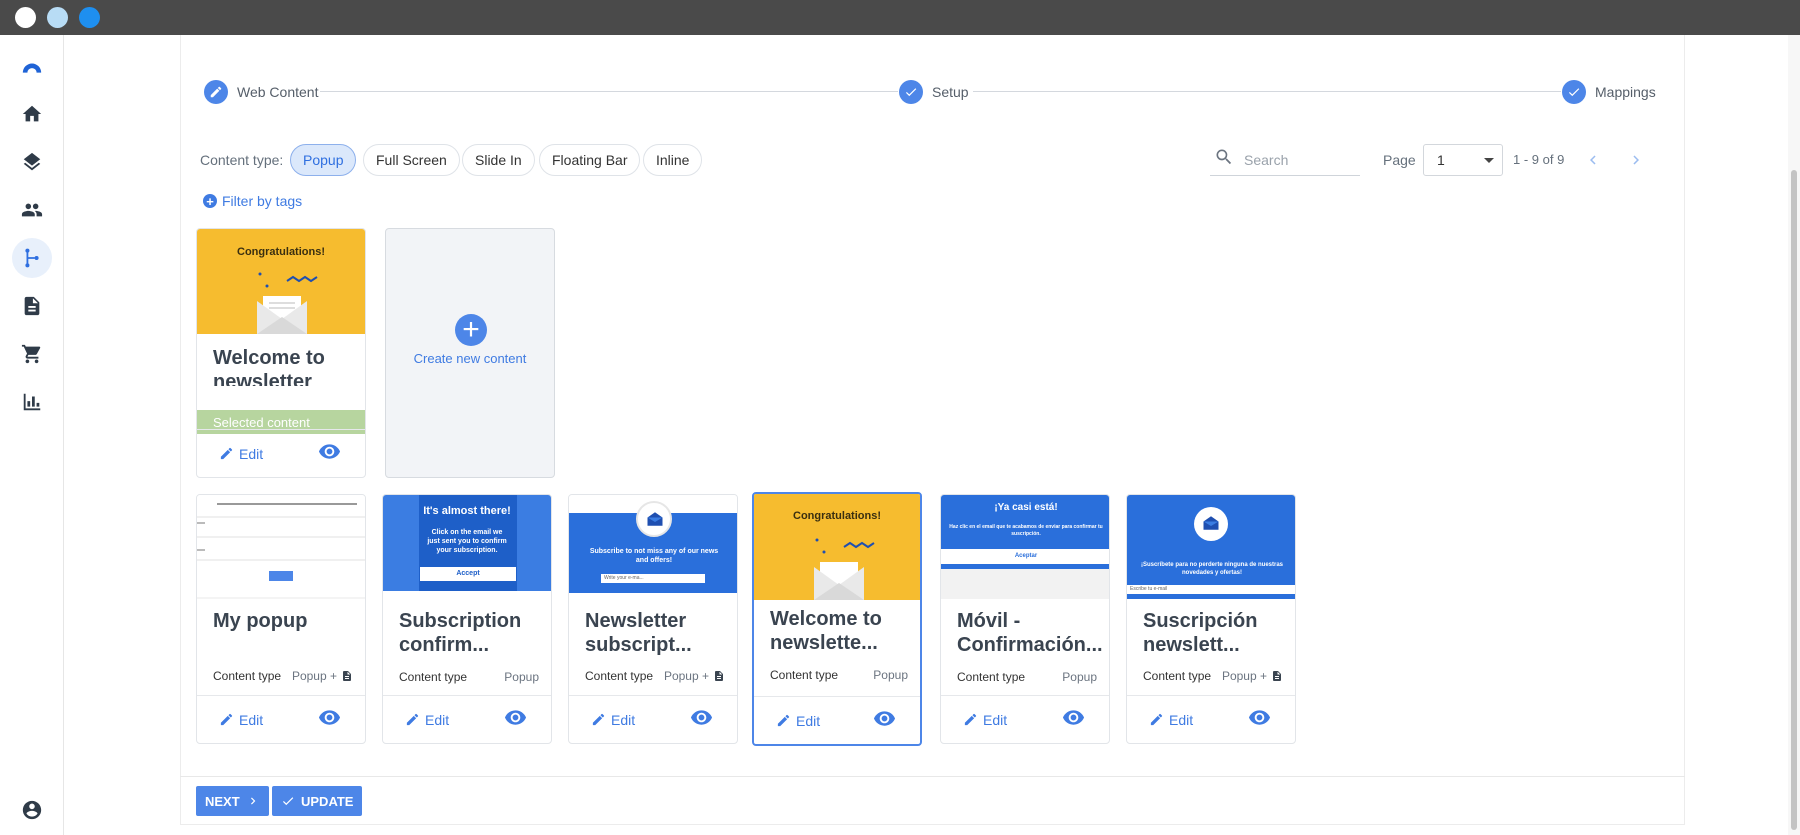 Image resolution: width=1800 pixels, height=835 pixels. Describe the element at coordinates (1794, 435) in the screenshot. I see `page-scrollbar` at that location.